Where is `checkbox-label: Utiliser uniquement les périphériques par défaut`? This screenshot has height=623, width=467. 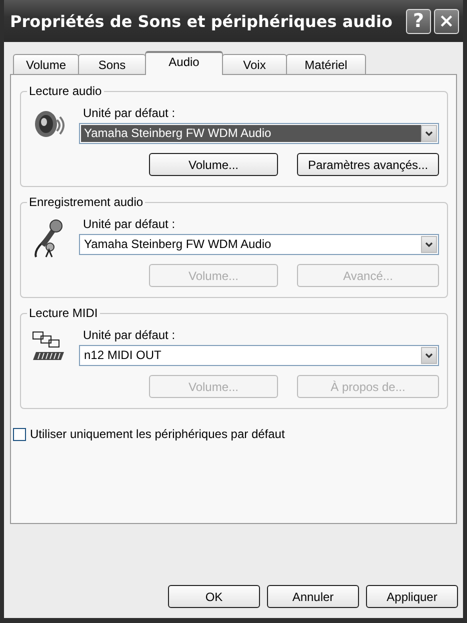
checkbox-label: Utiliser uniquement les périphériques par défaut is located at coordinates (157, 434).